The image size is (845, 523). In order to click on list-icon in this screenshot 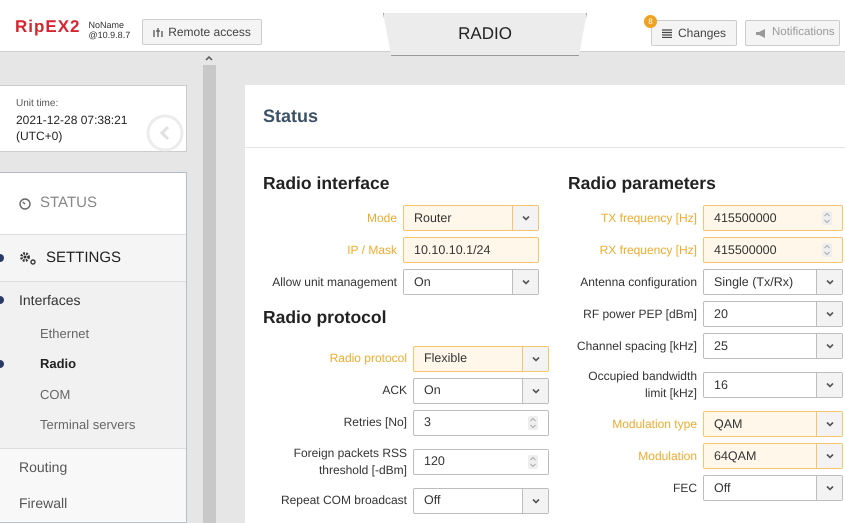, I will do `click(667, 33)`.